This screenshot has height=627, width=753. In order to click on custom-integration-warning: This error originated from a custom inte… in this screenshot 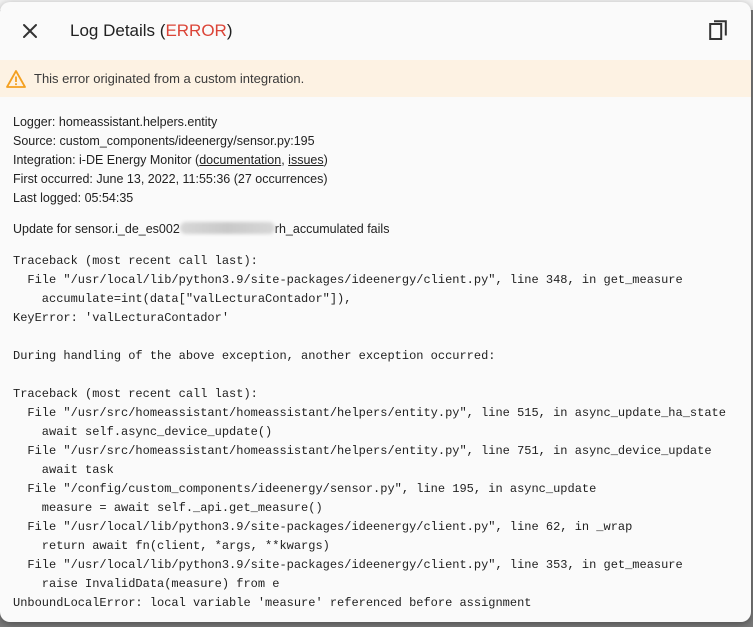, I will do `click(375, 78)`.